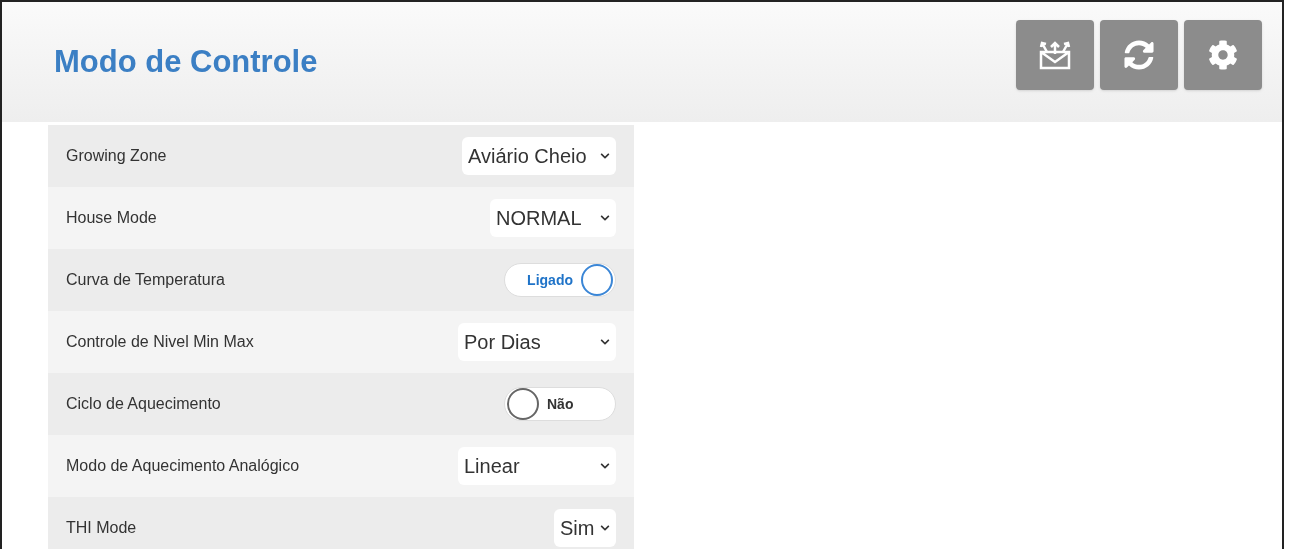 This screenshot has width=1293, height=549. Describe the element at coordinates (537, 342) in the screenshot. I see `dropdown: Por Dias` at that location.